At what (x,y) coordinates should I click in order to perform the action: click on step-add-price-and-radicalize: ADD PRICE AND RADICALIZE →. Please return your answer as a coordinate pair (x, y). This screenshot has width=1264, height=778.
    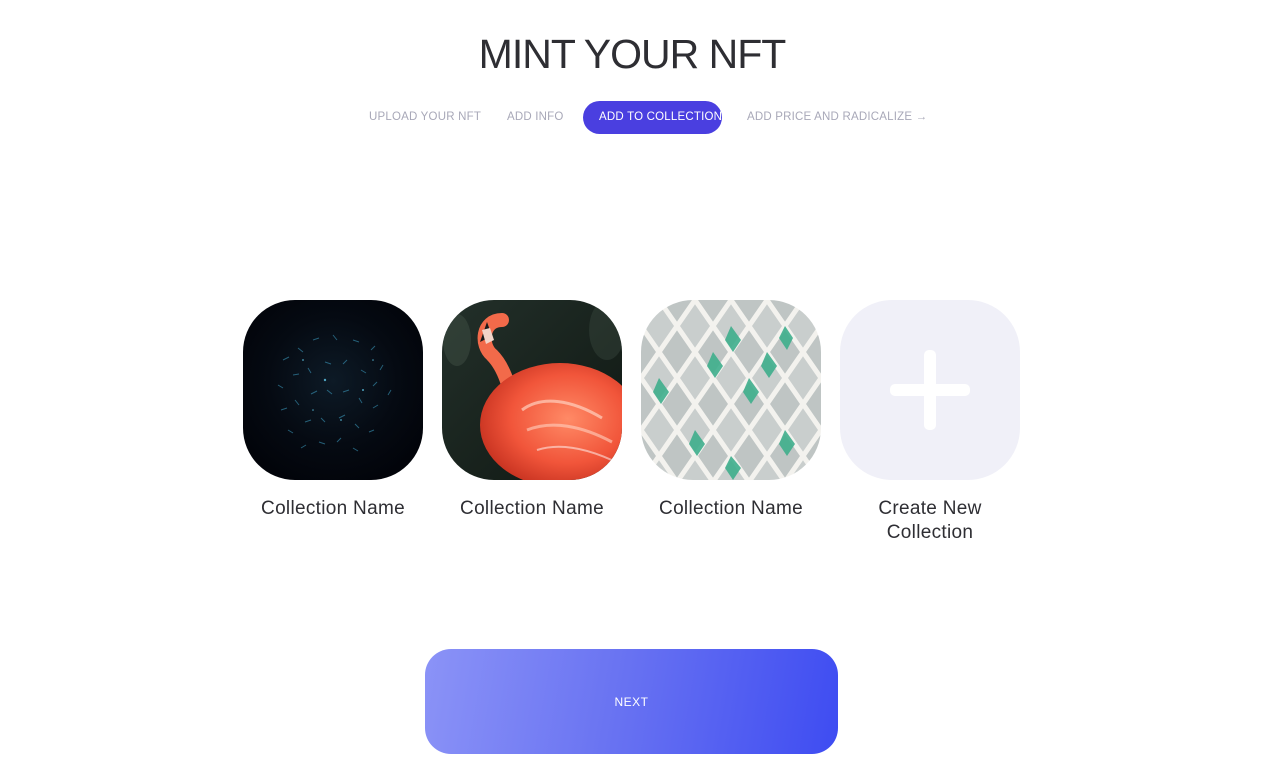
    Looking at the image, I should click on (837, 117).